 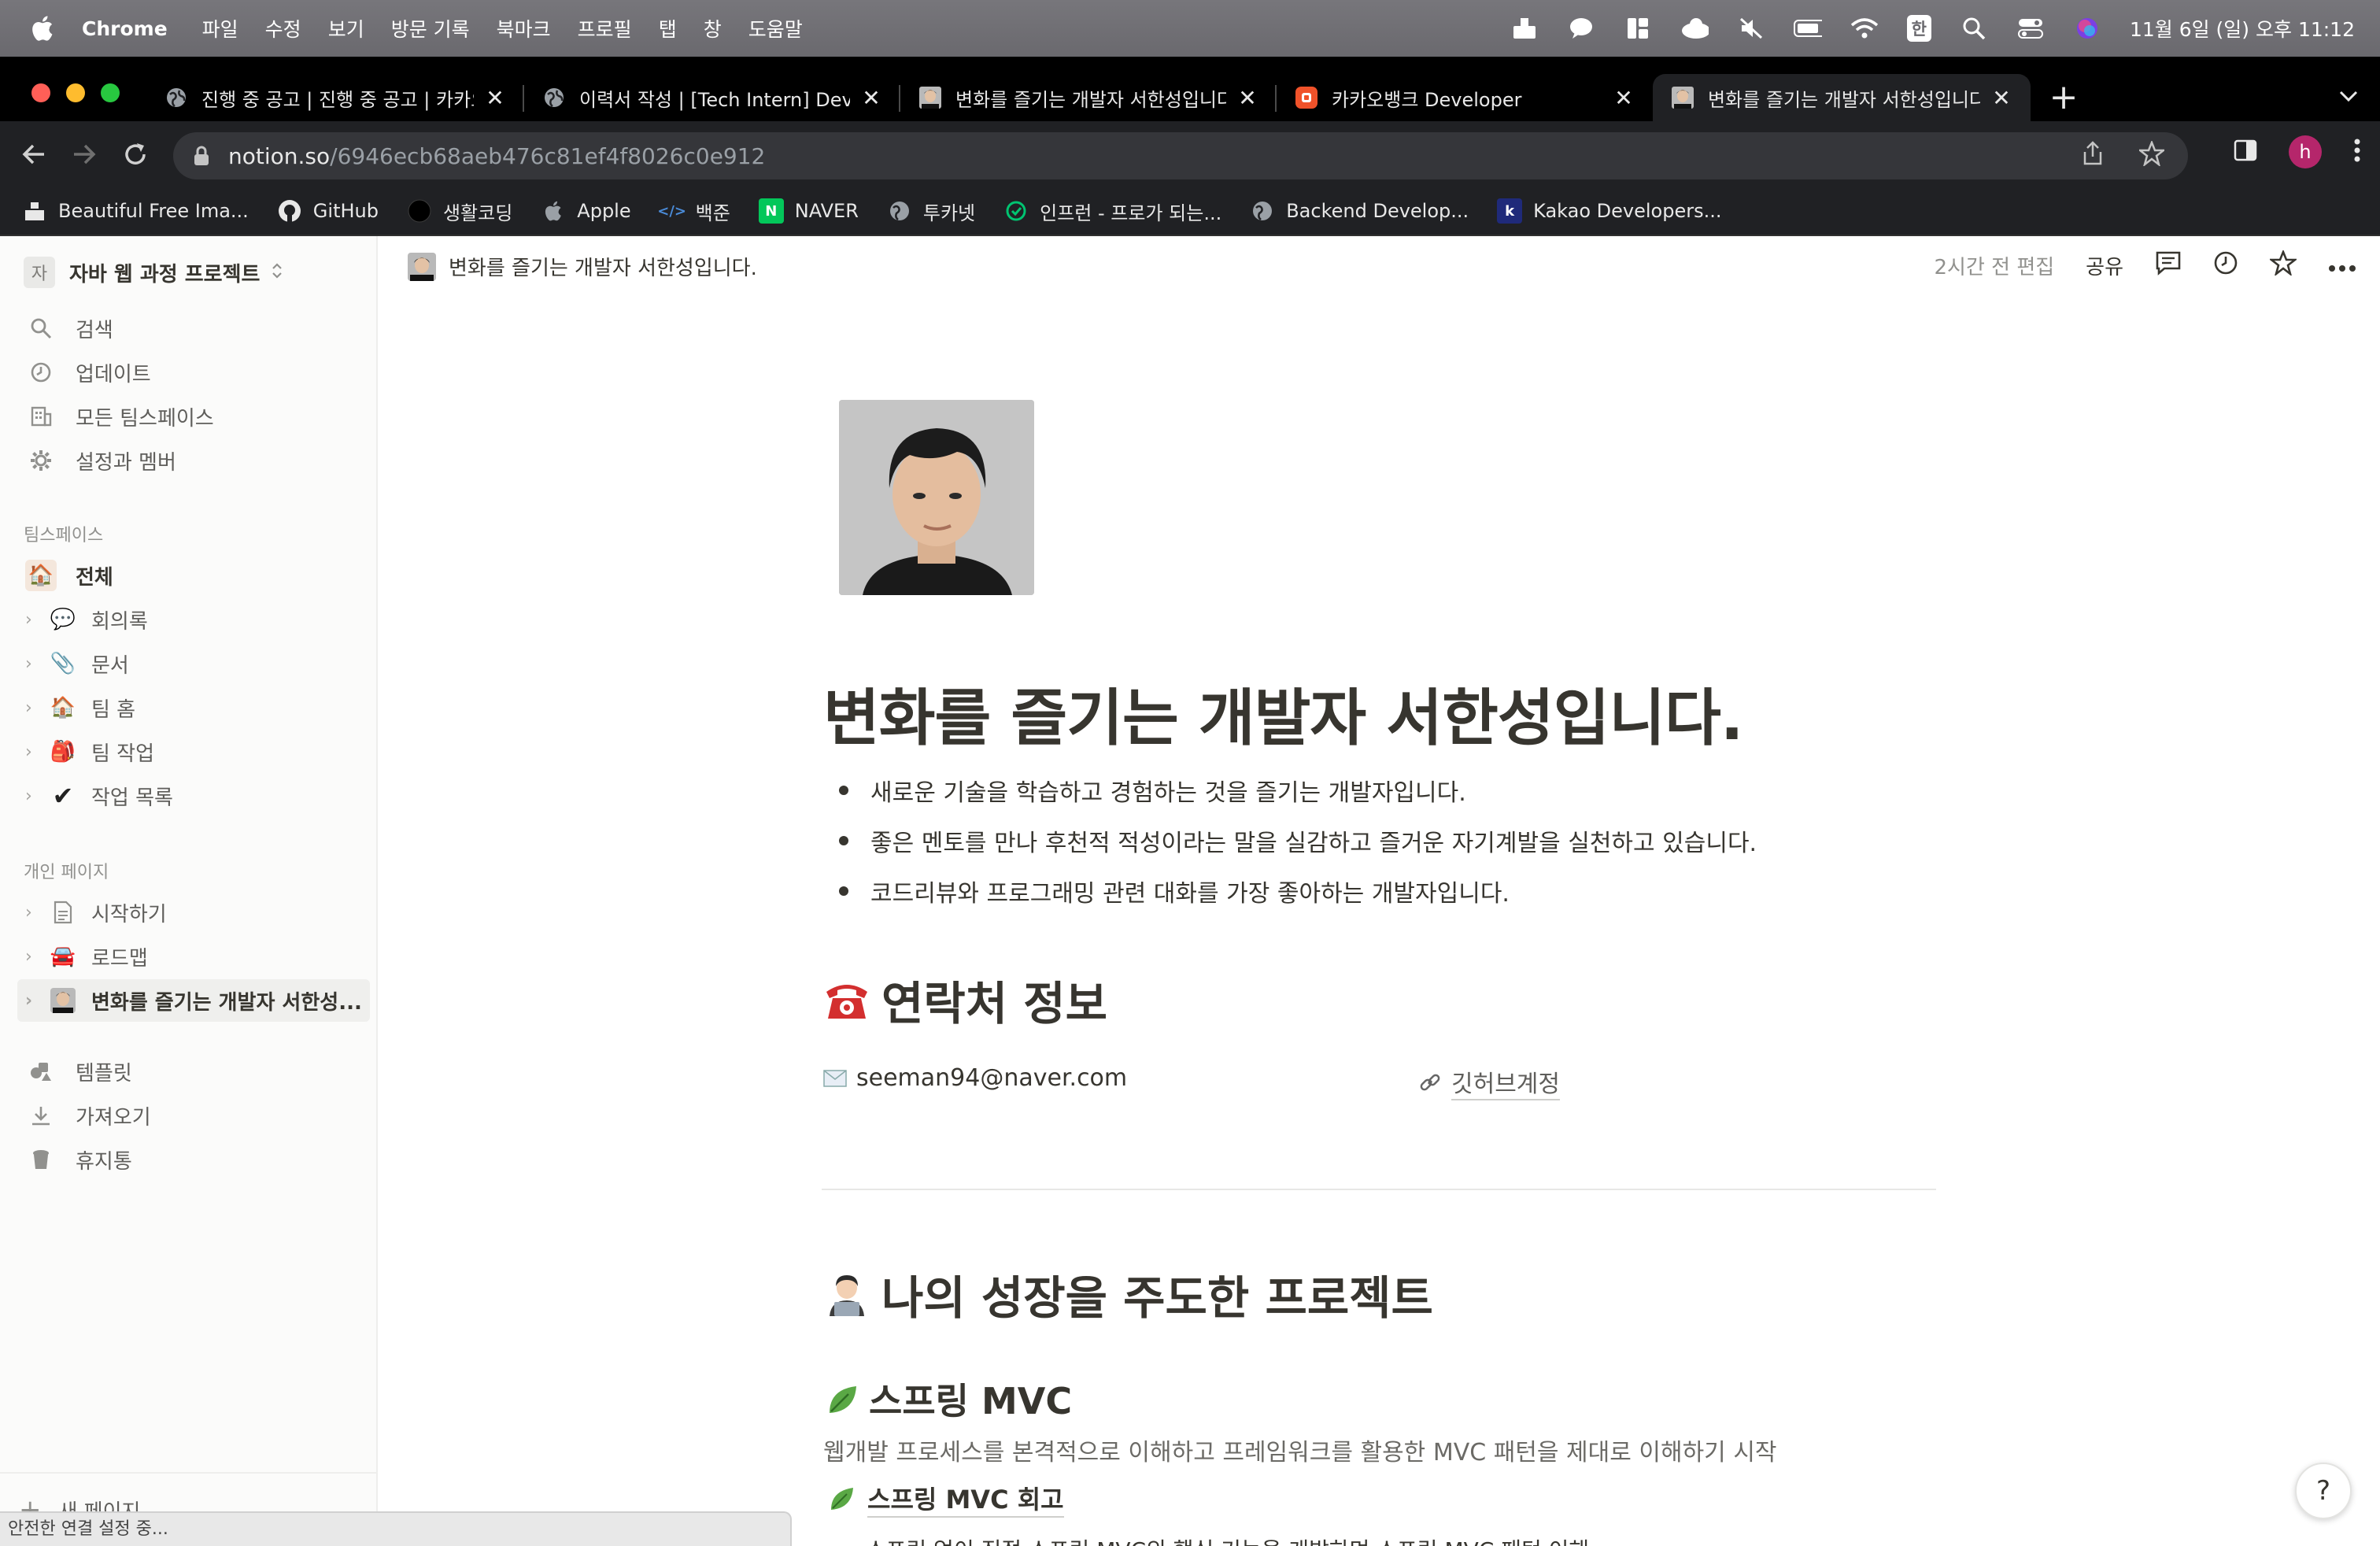 I want to click on contact-heading: 연락처 정보, so click(x=965, y=1000).